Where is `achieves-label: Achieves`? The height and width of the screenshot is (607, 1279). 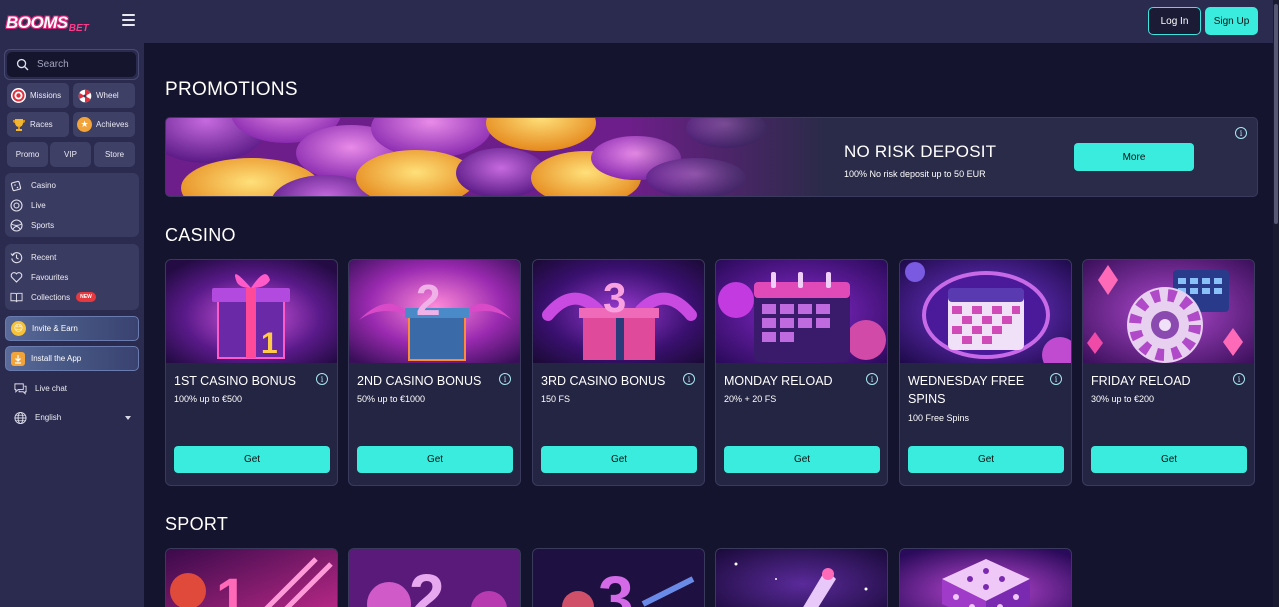
achieves-label: Achieves is located at coordinates (112, 124).